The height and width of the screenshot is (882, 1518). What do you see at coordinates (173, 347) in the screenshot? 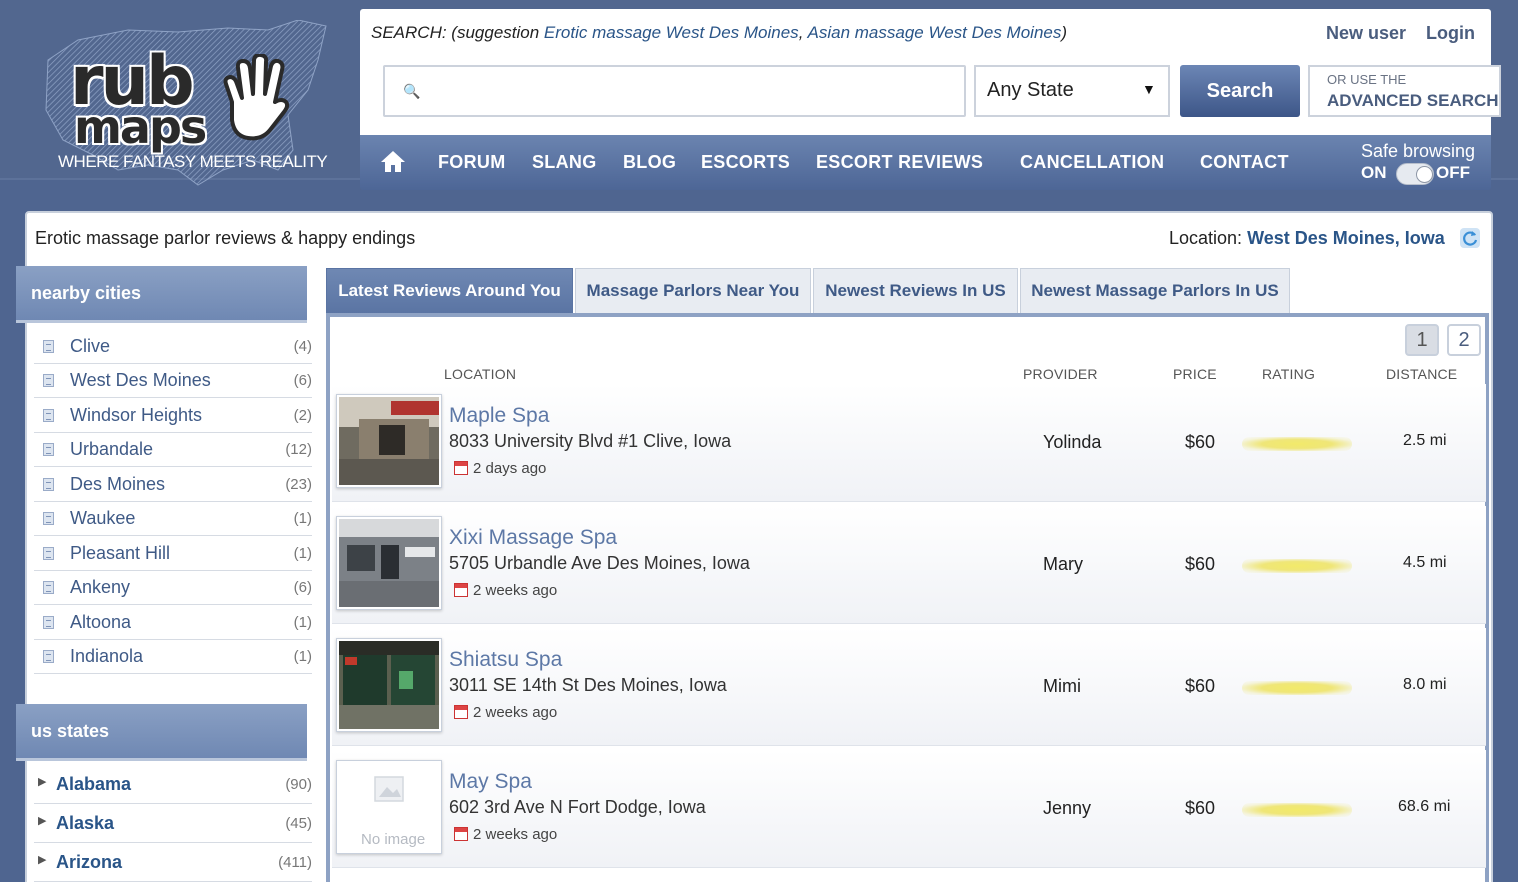
I see `city-item: Clive (4)` at bounding box center [173, 347].